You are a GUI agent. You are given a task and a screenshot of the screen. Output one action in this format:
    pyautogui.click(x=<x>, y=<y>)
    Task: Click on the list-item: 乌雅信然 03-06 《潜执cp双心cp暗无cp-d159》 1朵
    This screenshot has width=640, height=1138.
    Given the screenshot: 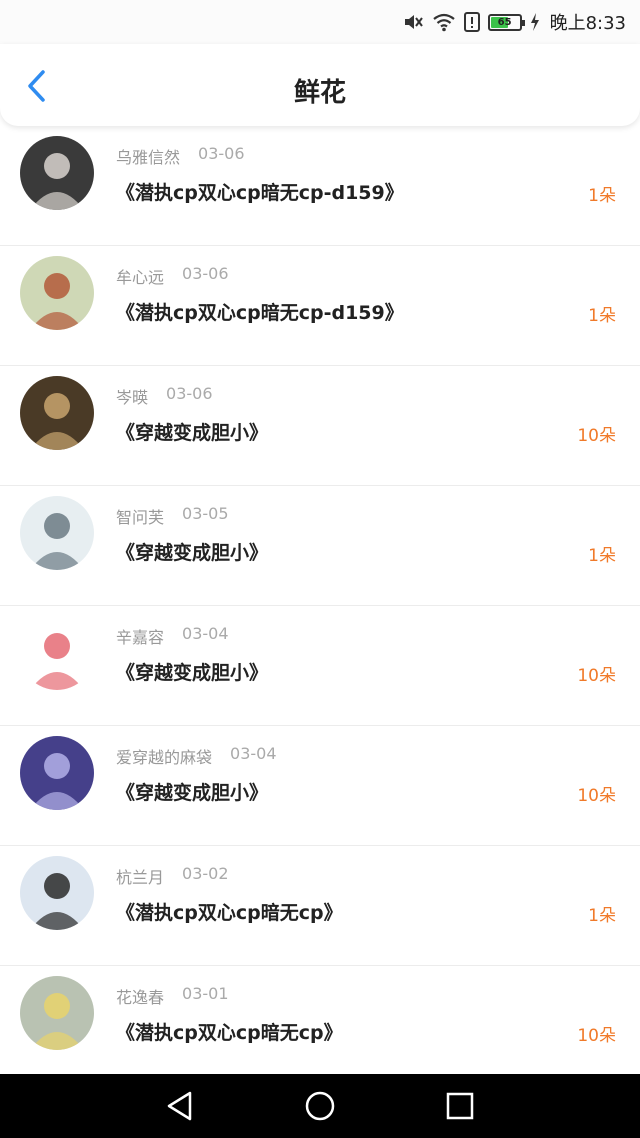 What is the action you would take?
    pyautogui.click(x=320, y=186)
    